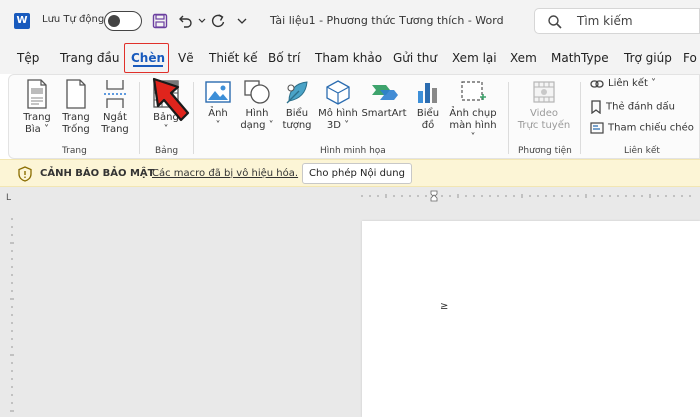 This screenshot has height=417, width=700. What do you see at coordinates (115, 129) in the screenshot?
I see `page-break-label-2: Trang` at bounding box center [115, 129].